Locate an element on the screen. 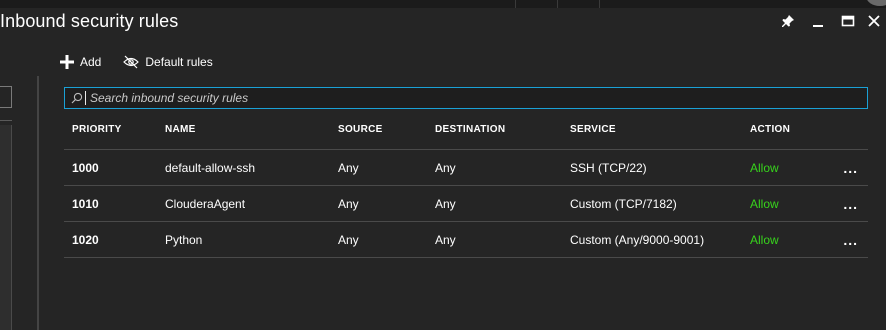  column-header-priority: PRIORITY is located at coordinates (97, 129).